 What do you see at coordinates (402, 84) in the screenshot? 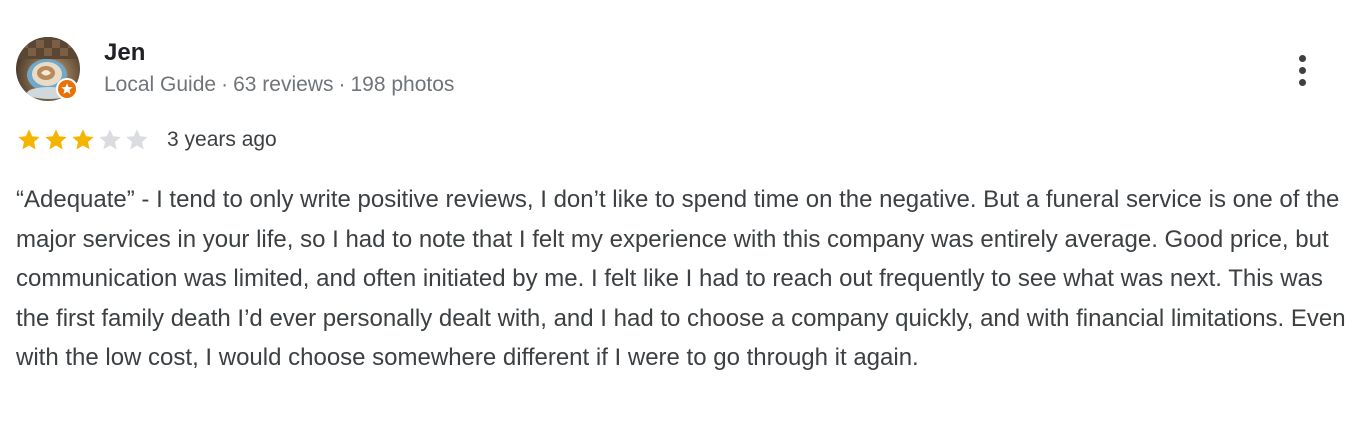
I see `reviewer-photo-count: 198 photos` at bounding box center [402, 84].